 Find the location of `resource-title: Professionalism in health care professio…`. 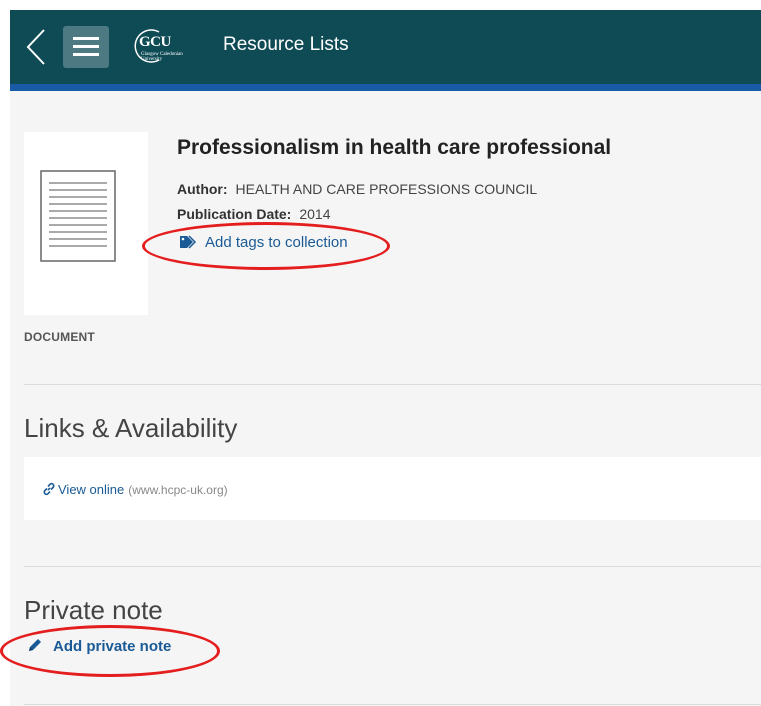

resource-title: Professionalism in health care professio… is located at coordinates (394, 147).